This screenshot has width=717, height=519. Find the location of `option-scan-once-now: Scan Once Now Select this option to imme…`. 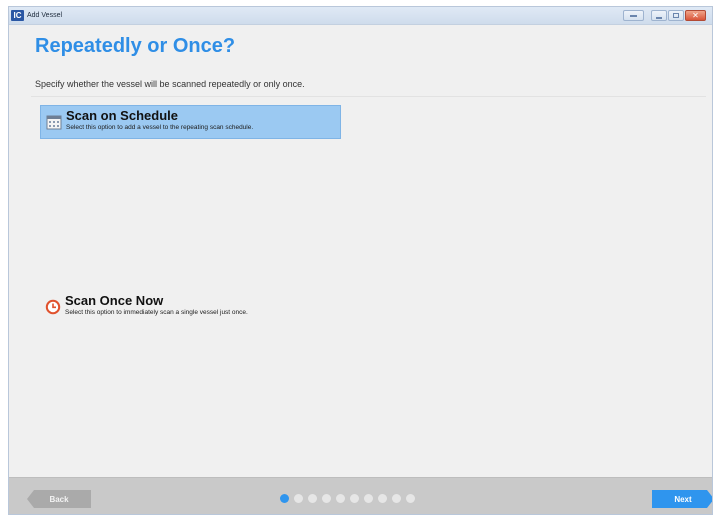

option-scan-once-now: Scan Once Now Select this option to imme… is located at coordinates (200, 308).